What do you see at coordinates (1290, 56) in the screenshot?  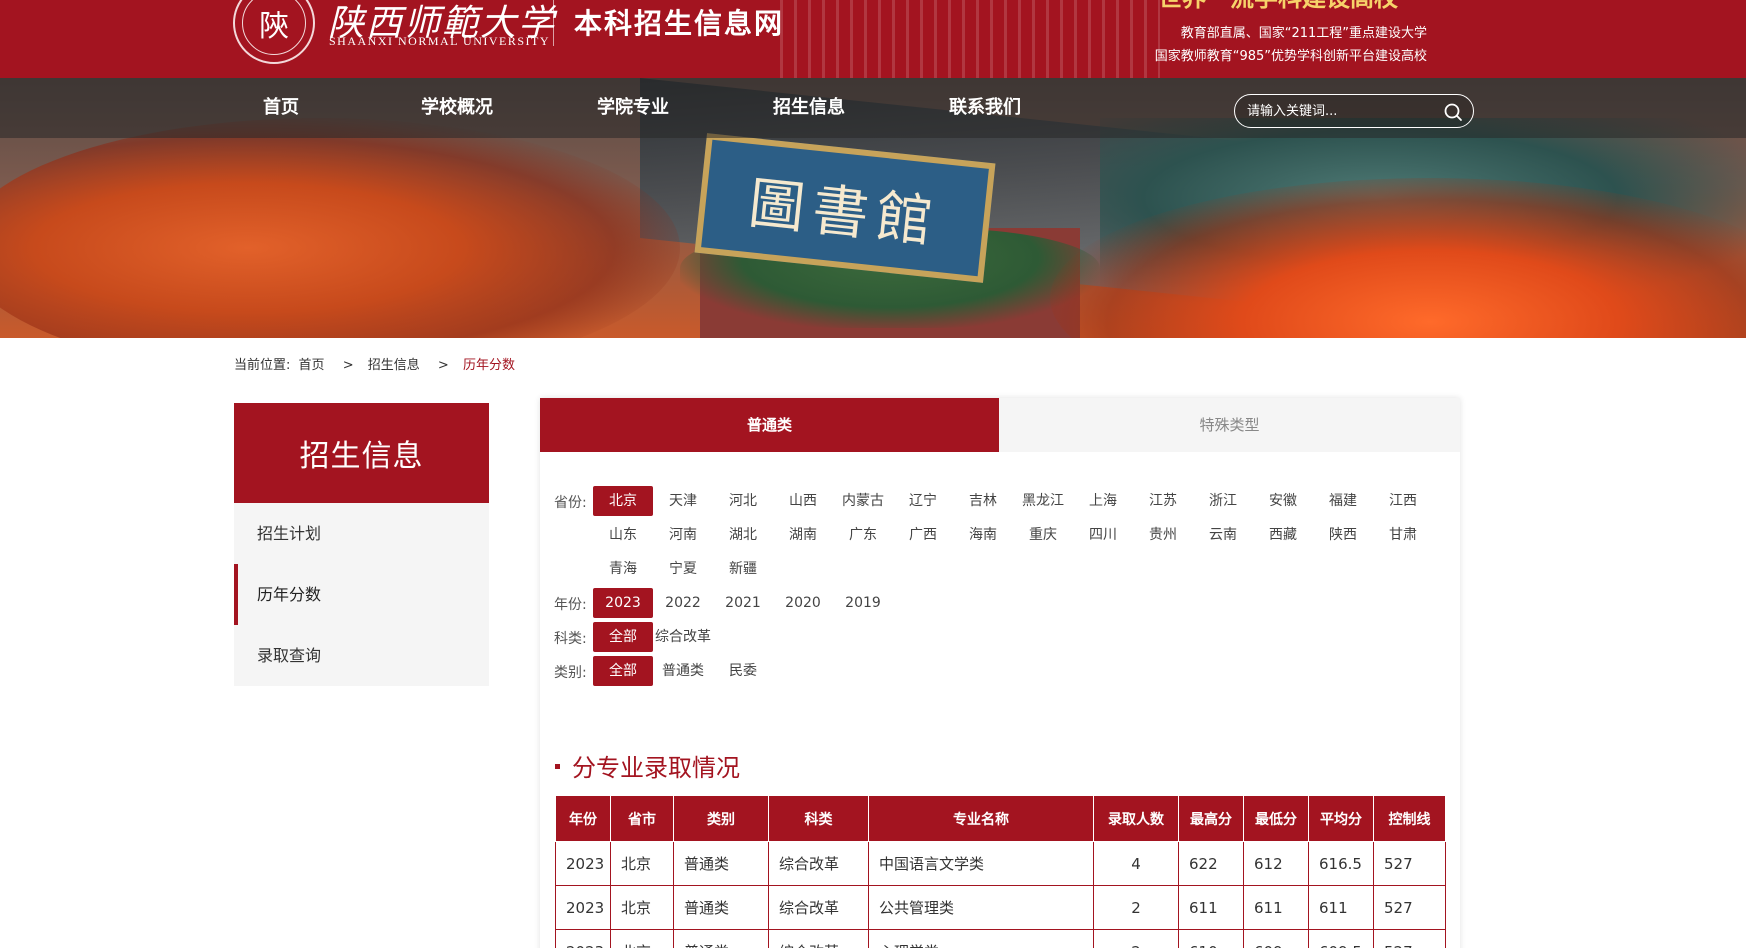 I see `slogan-line-2: 国家教师教育“985”优势学科创新平台建设高校` at bounding box center [1290, 56].